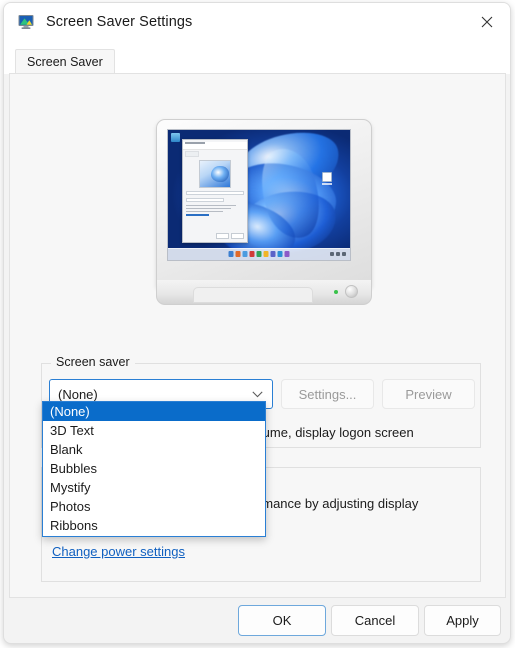  I want to click on dropdown-option-label: Ribbons, so click(74, 525).